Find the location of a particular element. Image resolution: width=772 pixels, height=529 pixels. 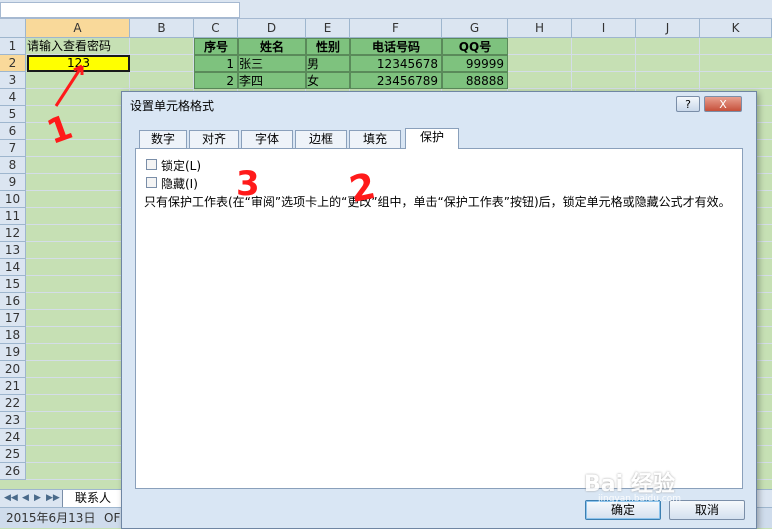

tab-number: 数字 is located at coordinates (163, 139).